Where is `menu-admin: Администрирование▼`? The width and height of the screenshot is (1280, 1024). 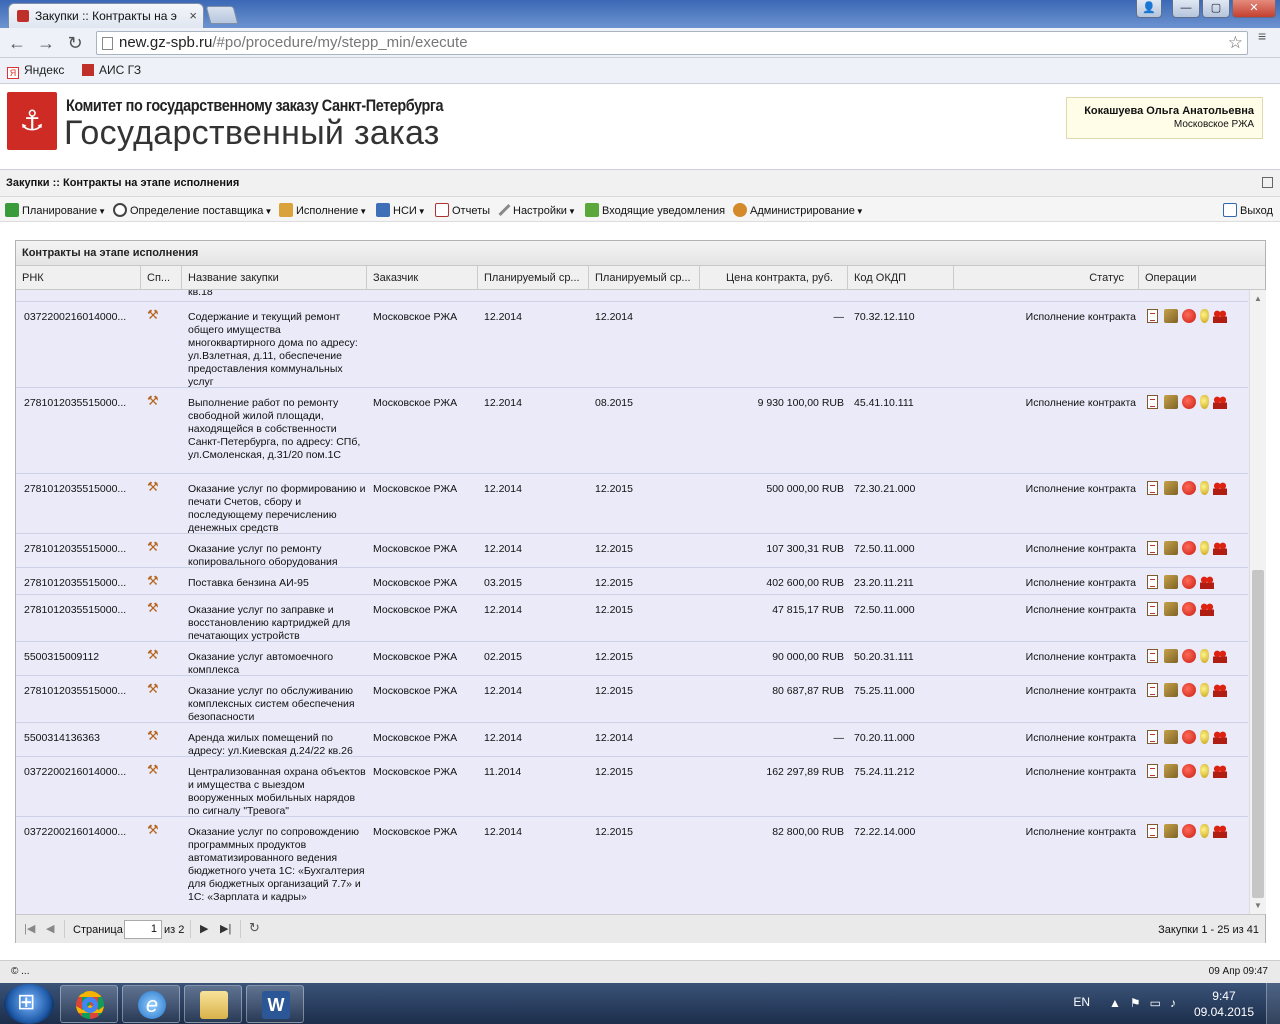
menu-admin: Администрирование▼ is located at coordinates (798, 210).